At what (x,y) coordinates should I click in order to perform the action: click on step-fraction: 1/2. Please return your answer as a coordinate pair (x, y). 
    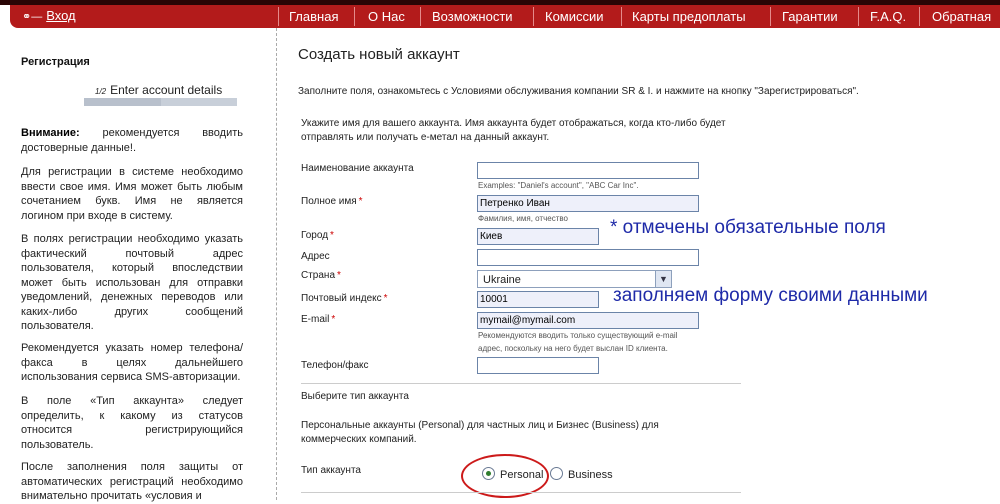
    Looking at the image, I should click on (101, 91).